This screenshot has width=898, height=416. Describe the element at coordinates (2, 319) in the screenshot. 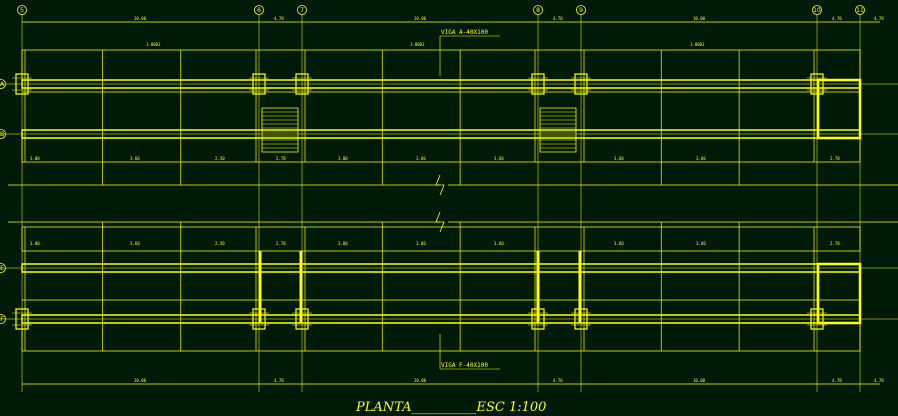

I see `axis-label-left: F` at that location.